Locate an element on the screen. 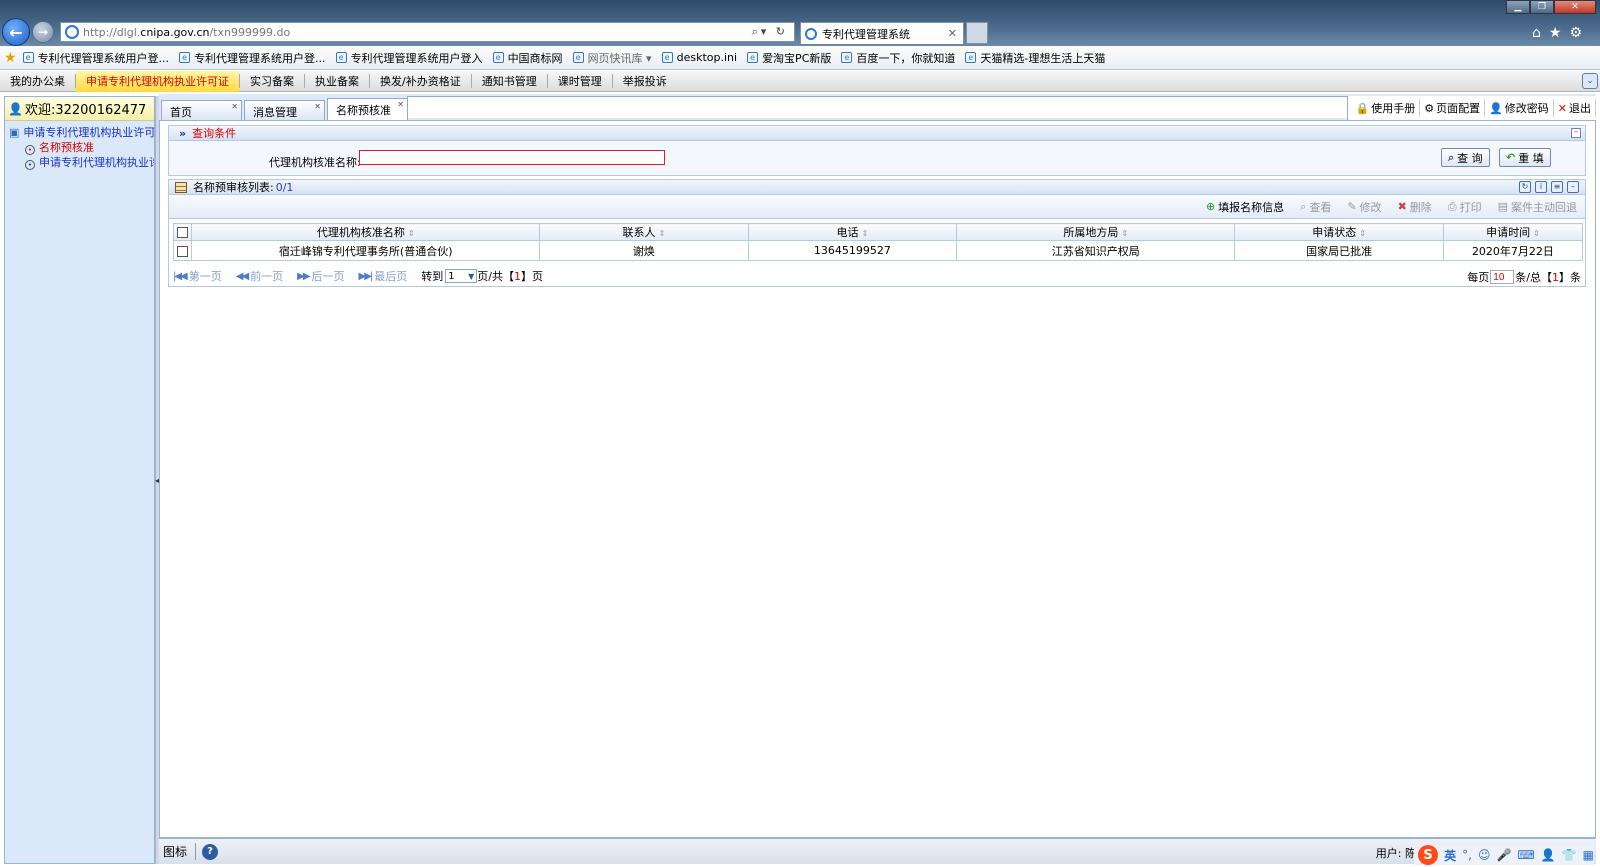 The height and width of the screenshot is (867, 1600). top-tool-button: ✕ 退出 is located at coordinates (1575, 108).